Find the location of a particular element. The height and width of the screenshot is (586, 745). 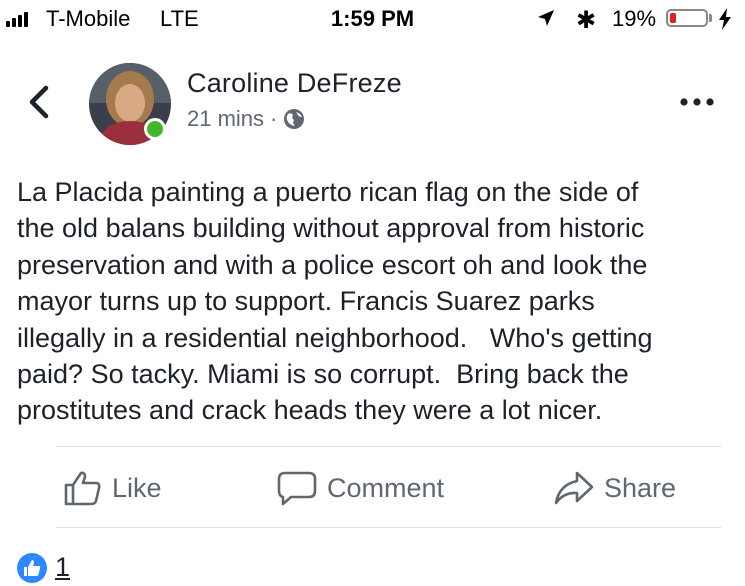

location-arrow-icon is located at coordinates (546, 18).